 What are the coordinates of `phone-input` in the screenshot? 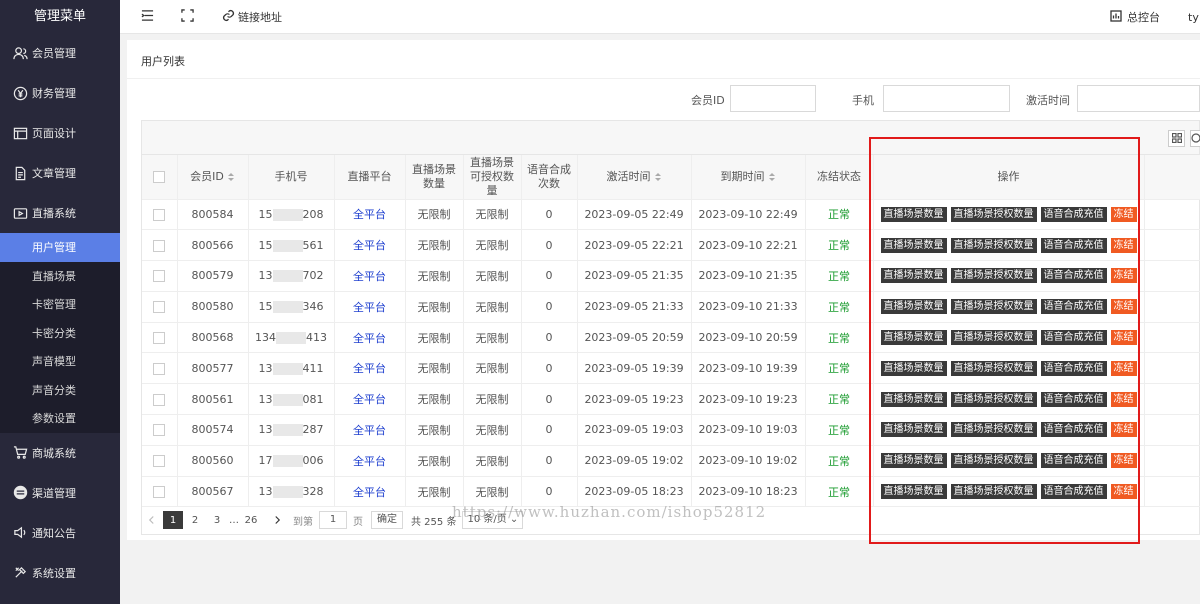 It's located at (946, 98).